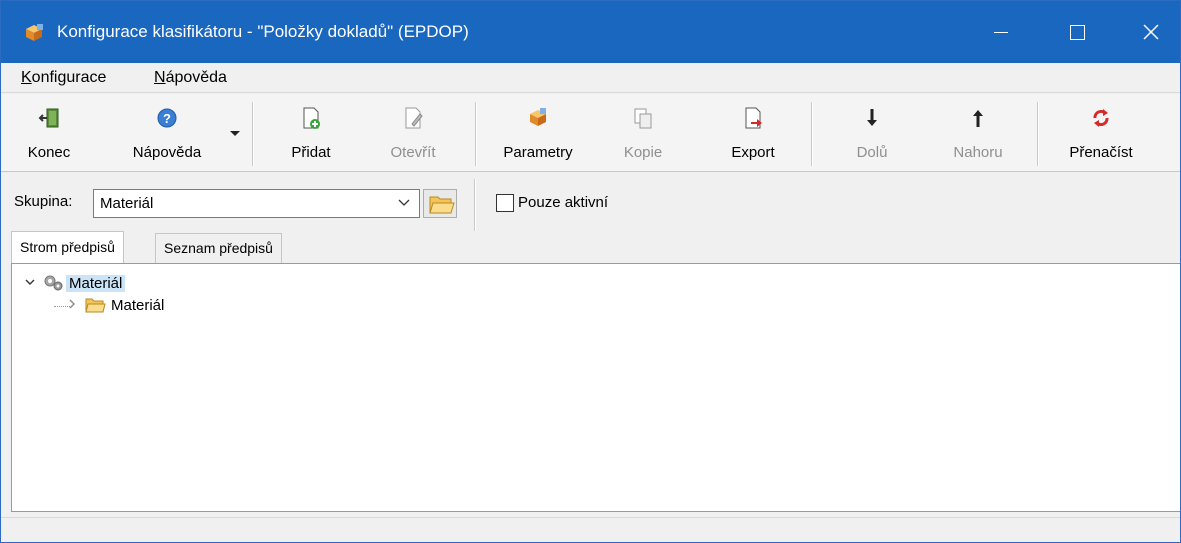 Image resolution: width=1181 pixels, height=543 pixels. What do you see at coordinates (96, 283) in the screenshot?
I see `tree-node-root-label: Materiál` at bounding box center [96, 283].